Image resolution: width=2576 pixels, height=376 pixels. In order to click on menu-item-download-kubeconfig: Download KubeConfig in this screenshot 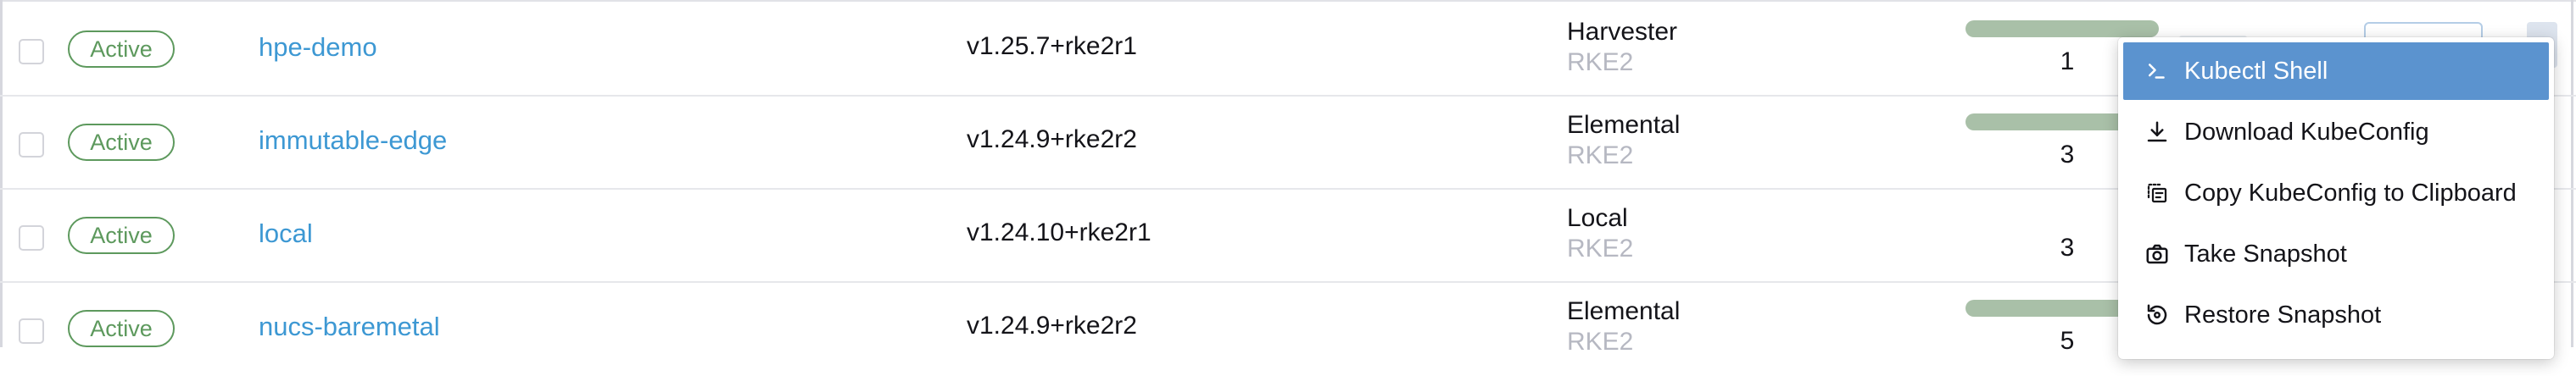, I will do `click(2336, 132)`.